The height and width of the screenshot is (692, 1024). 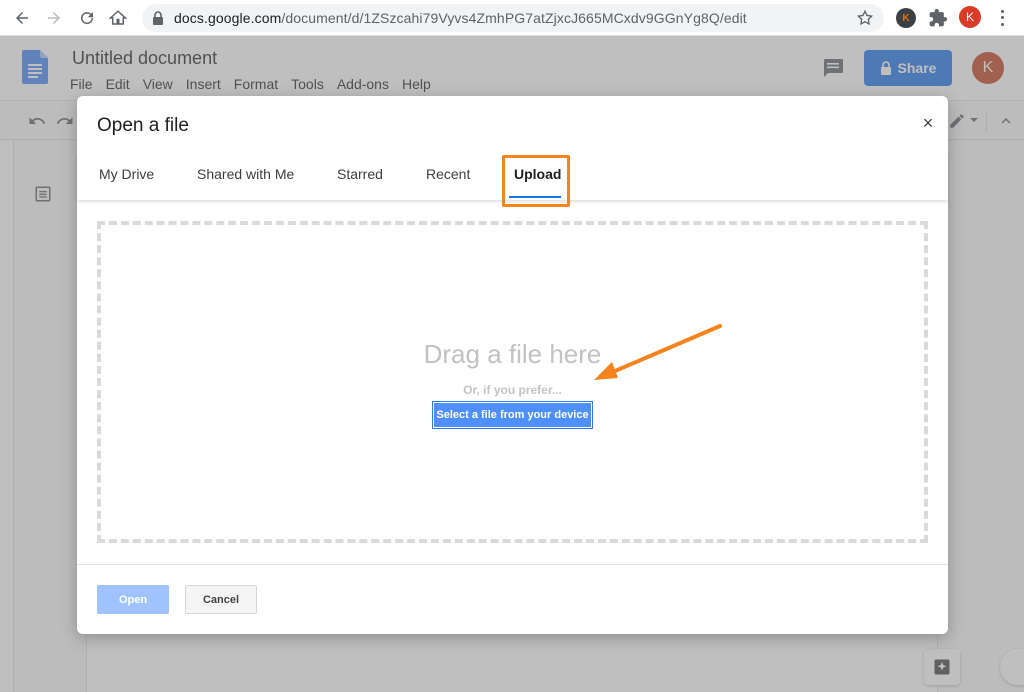 What do you see at coordinates (512, 415) in the screenshot?
I see `select-file-button: Select a file from your device` at bounding box center [512, 415].